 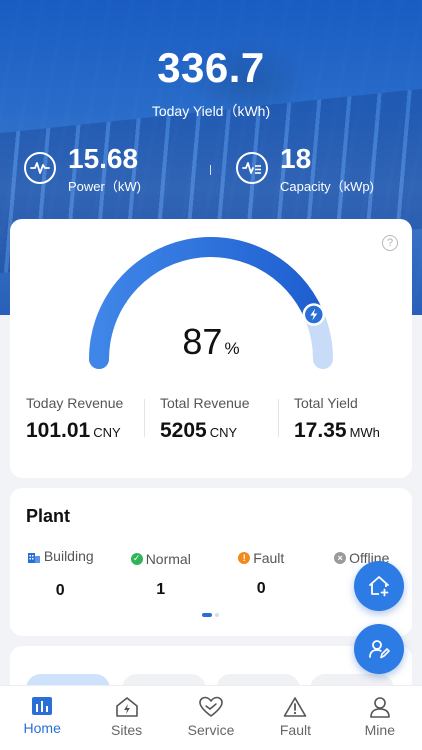 I want to click on status-building: Building 0, so click(x=60, y=574).